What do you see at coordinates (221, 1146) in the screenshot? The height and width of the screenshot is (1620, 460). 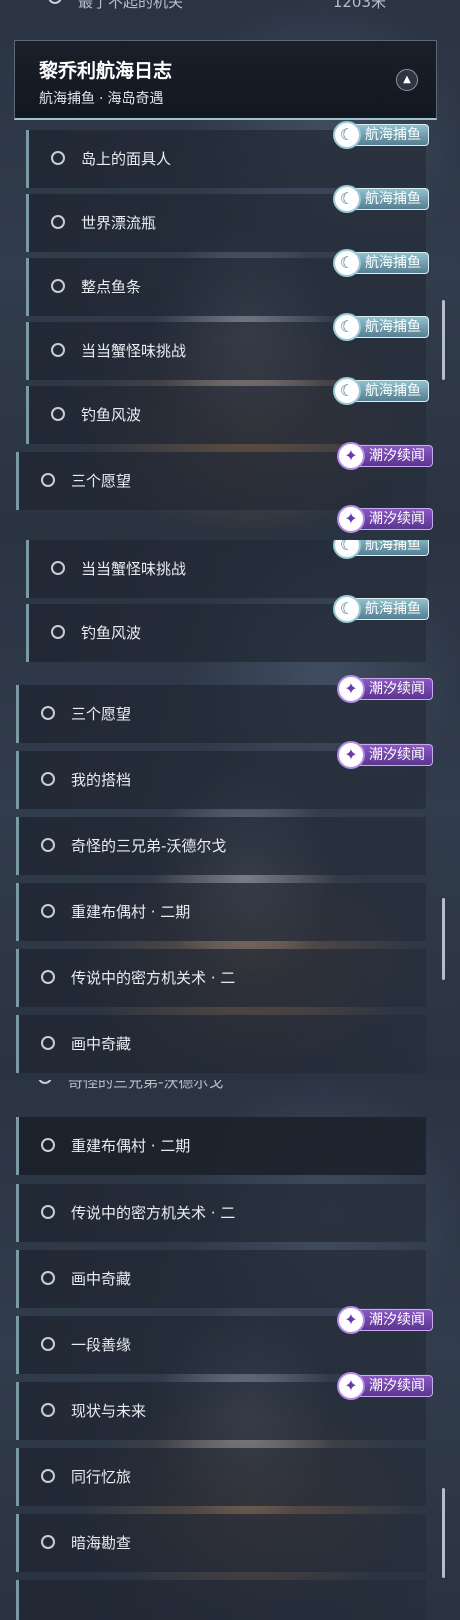 I see `quest-item-selected: 重建布偶村 · 二期` at bounding box center [221, 1146].